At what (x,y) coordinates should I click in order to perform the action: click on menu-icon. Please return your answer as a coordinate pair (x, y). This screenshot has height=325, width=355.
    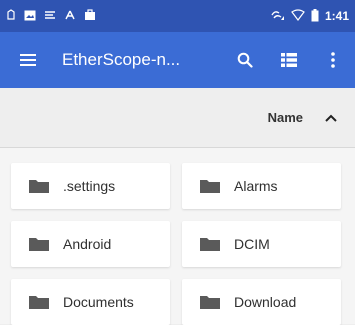
    Looking at the image, I should click on (28, 60).